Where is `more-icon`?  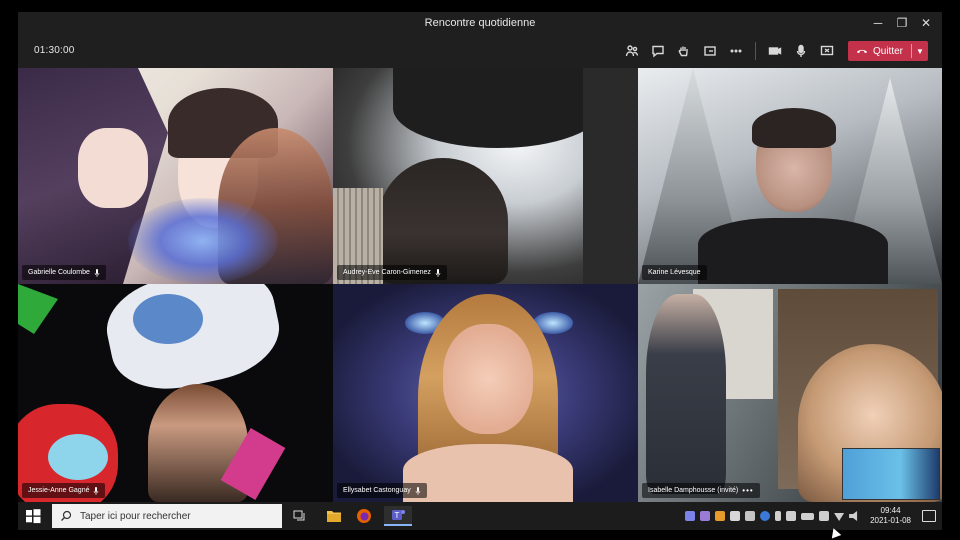
more-icon is located at coordinates (736, 51).